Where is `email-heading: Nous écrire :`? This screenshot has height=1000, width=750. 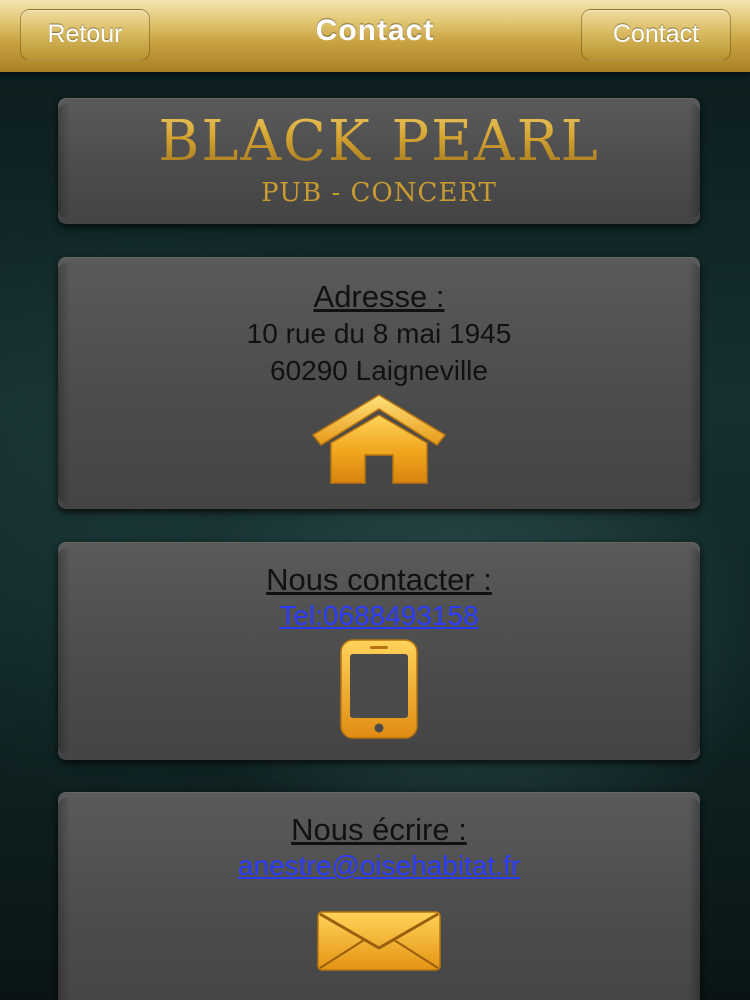
email-heading: Nous écrire : is located at coordinates (379, 829).